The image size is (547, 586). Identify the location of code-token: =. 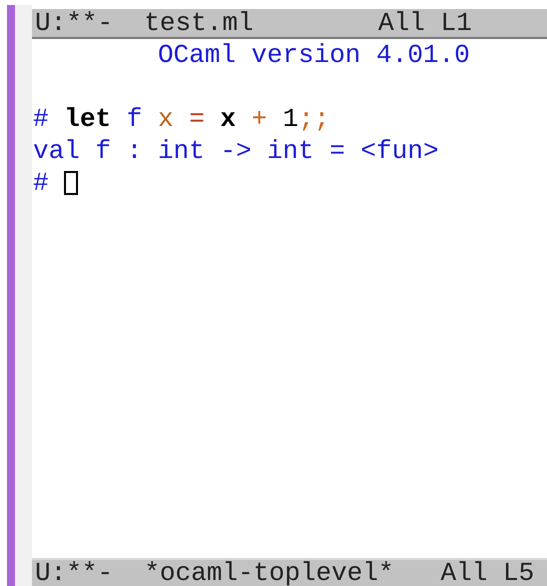
(197, 119).